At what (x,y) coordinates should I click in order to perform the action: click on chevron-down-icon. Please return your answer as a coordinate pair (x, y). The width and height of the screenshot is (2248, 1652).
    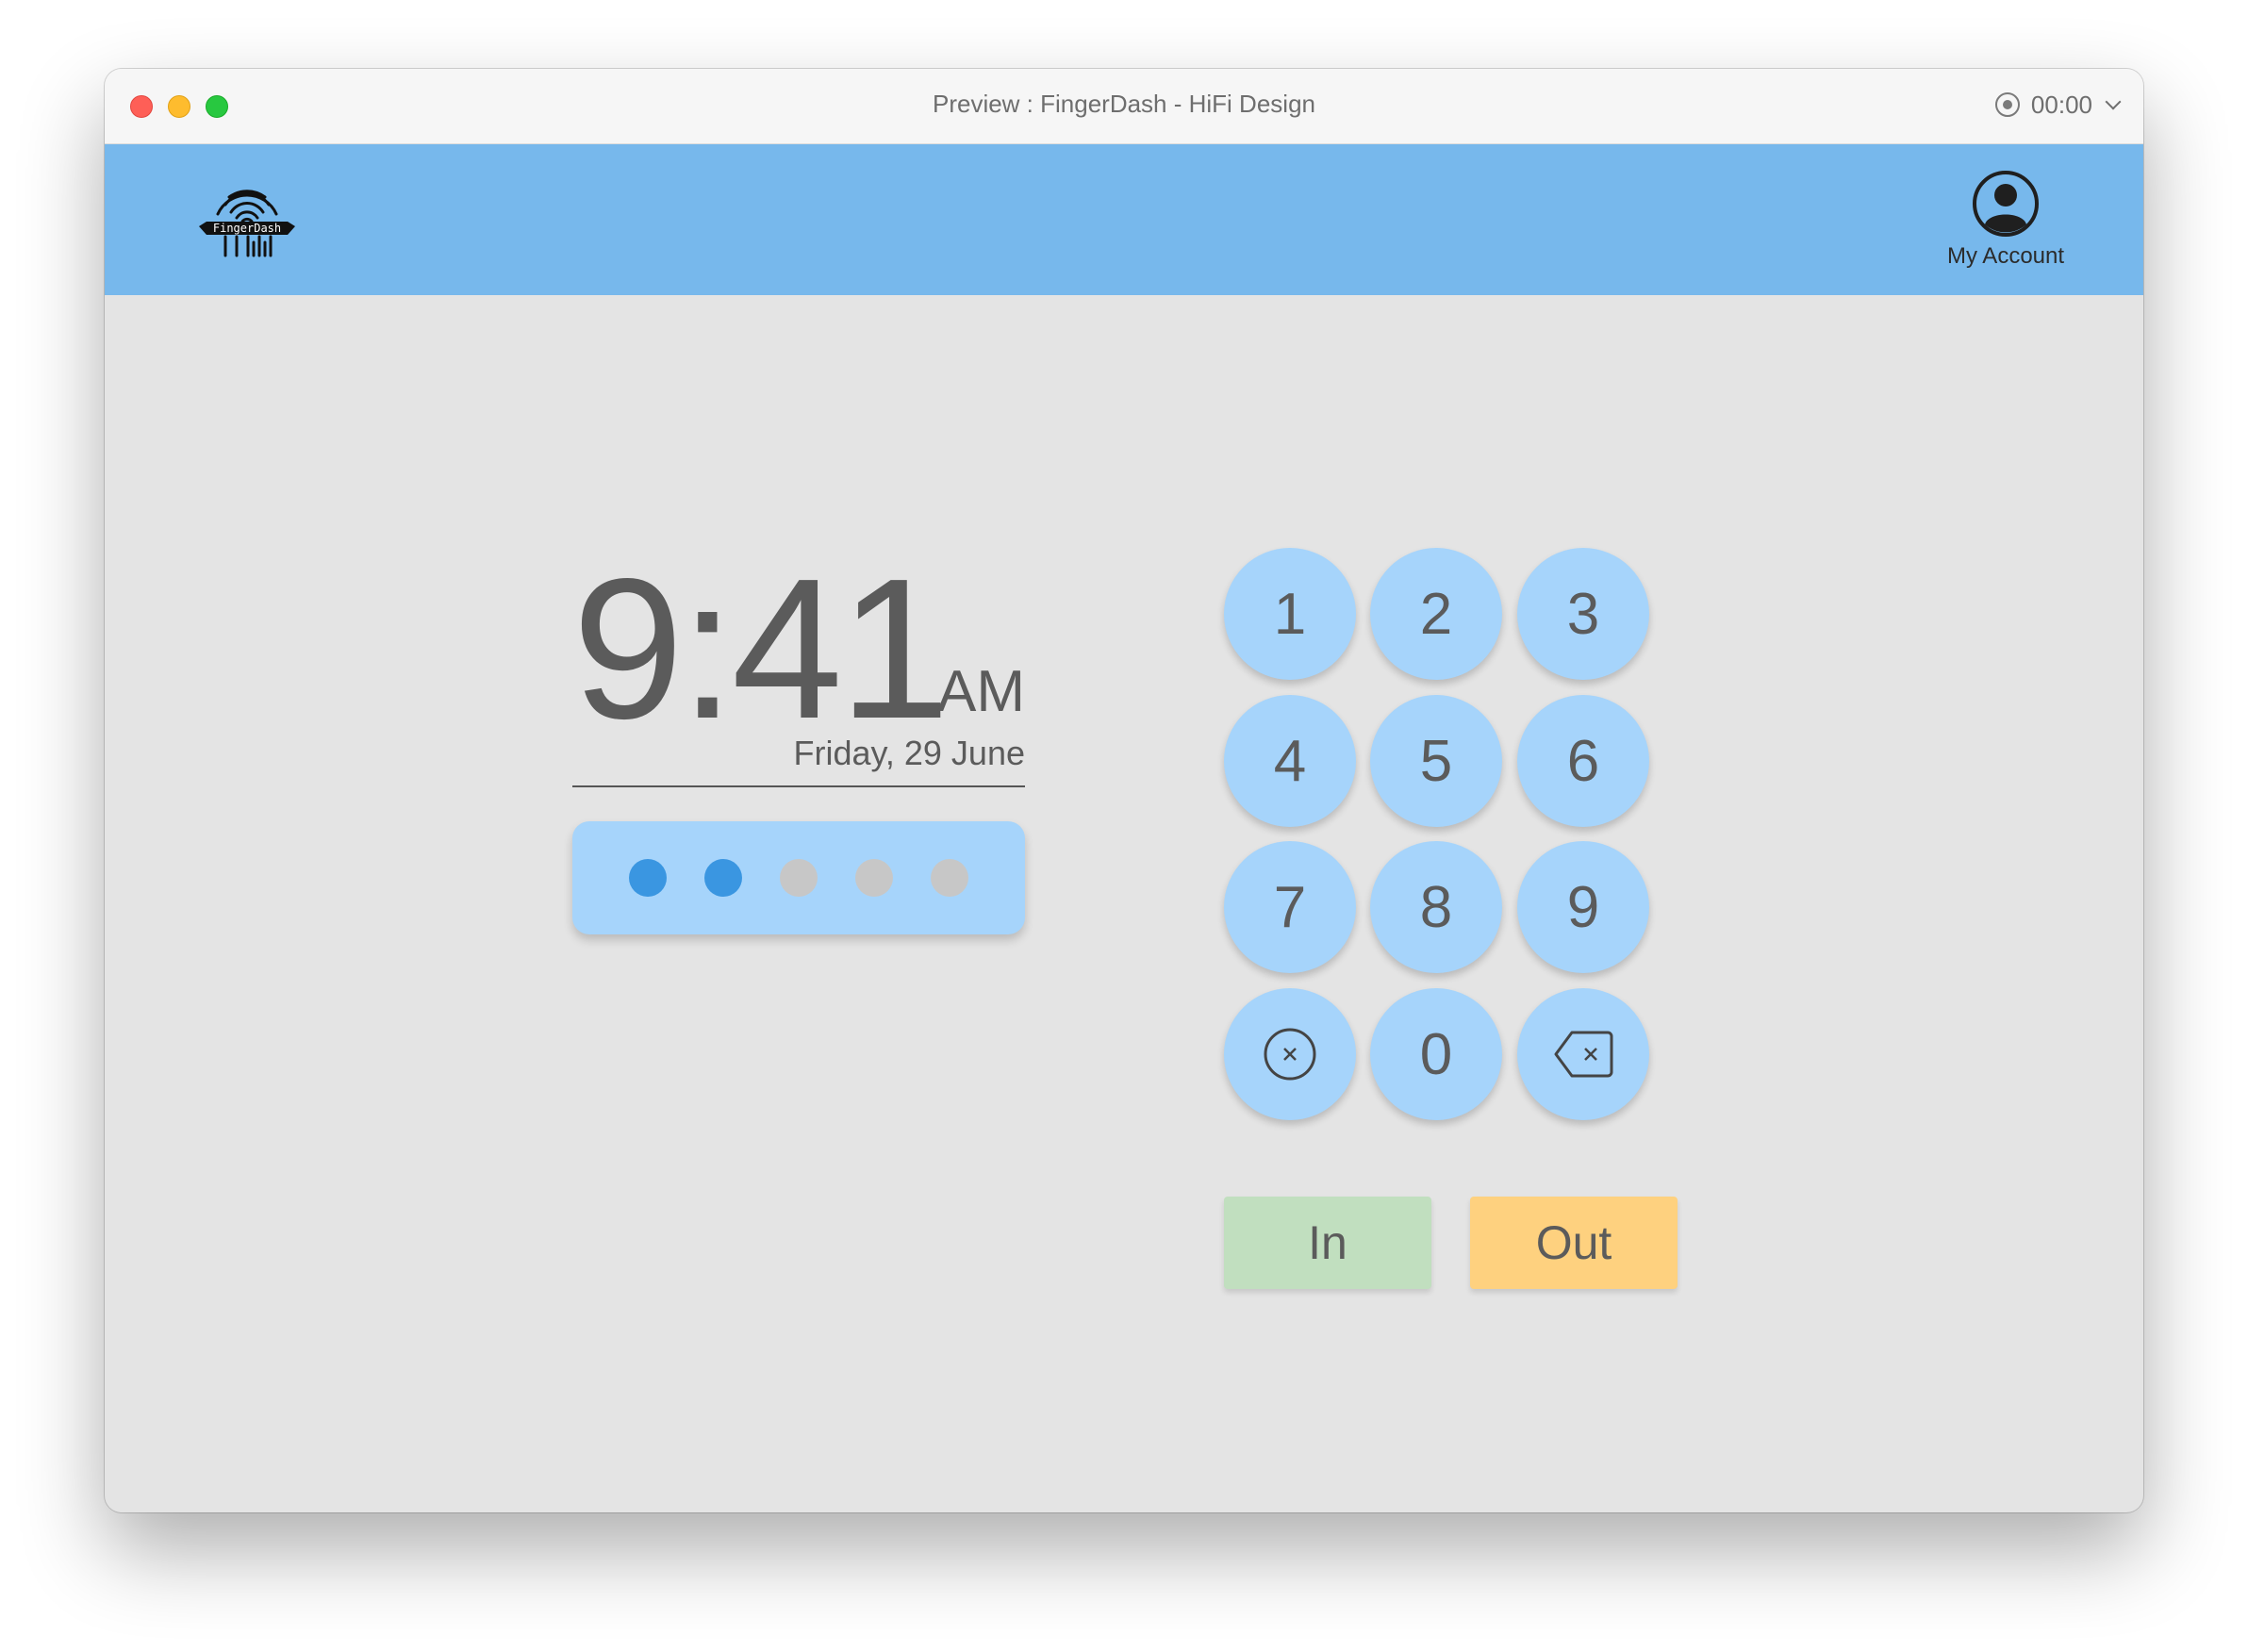
    Looking at the image, I should click on (2113, 101).